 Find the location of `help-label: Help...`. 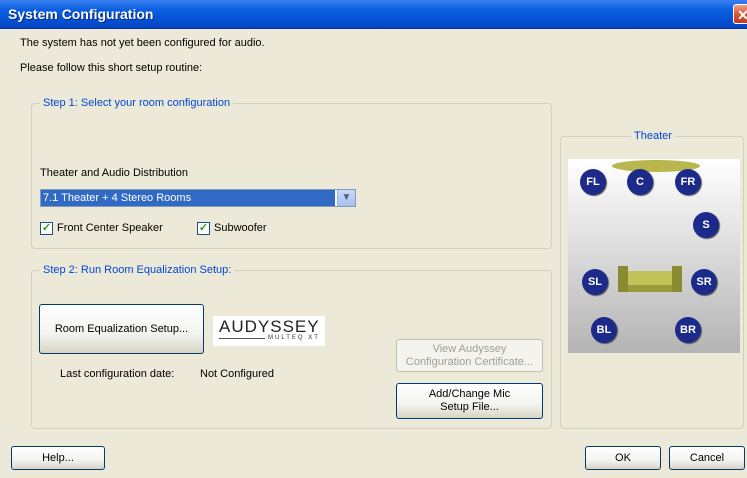

help-label: Help... is located at coordinates (58, 458).